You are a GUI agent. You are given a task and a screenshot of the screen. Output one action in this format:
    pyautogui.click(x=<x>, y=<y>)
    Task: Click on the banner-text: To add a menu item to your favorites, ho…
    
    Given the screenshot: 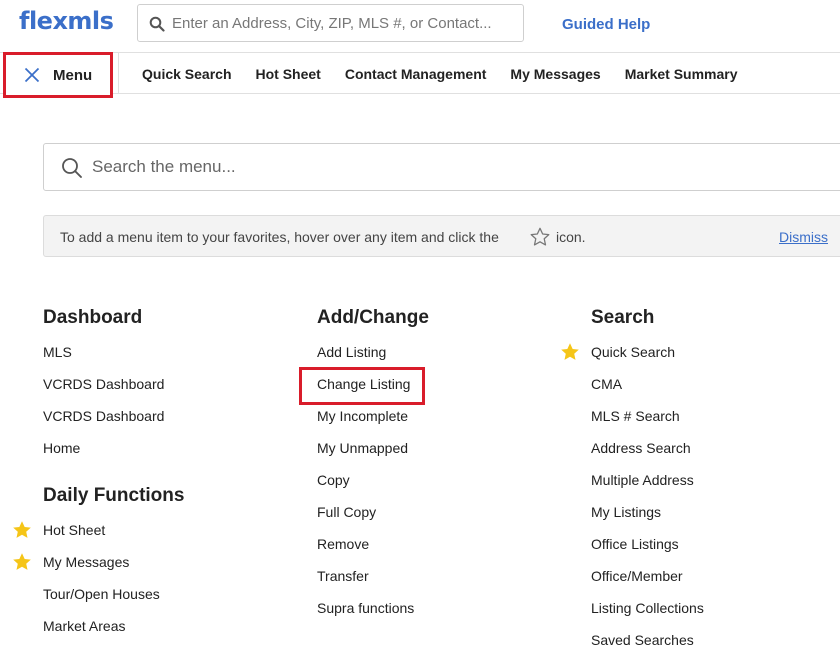 What is the action you would take?
    pyautogui.click(x=279, y=237)
    